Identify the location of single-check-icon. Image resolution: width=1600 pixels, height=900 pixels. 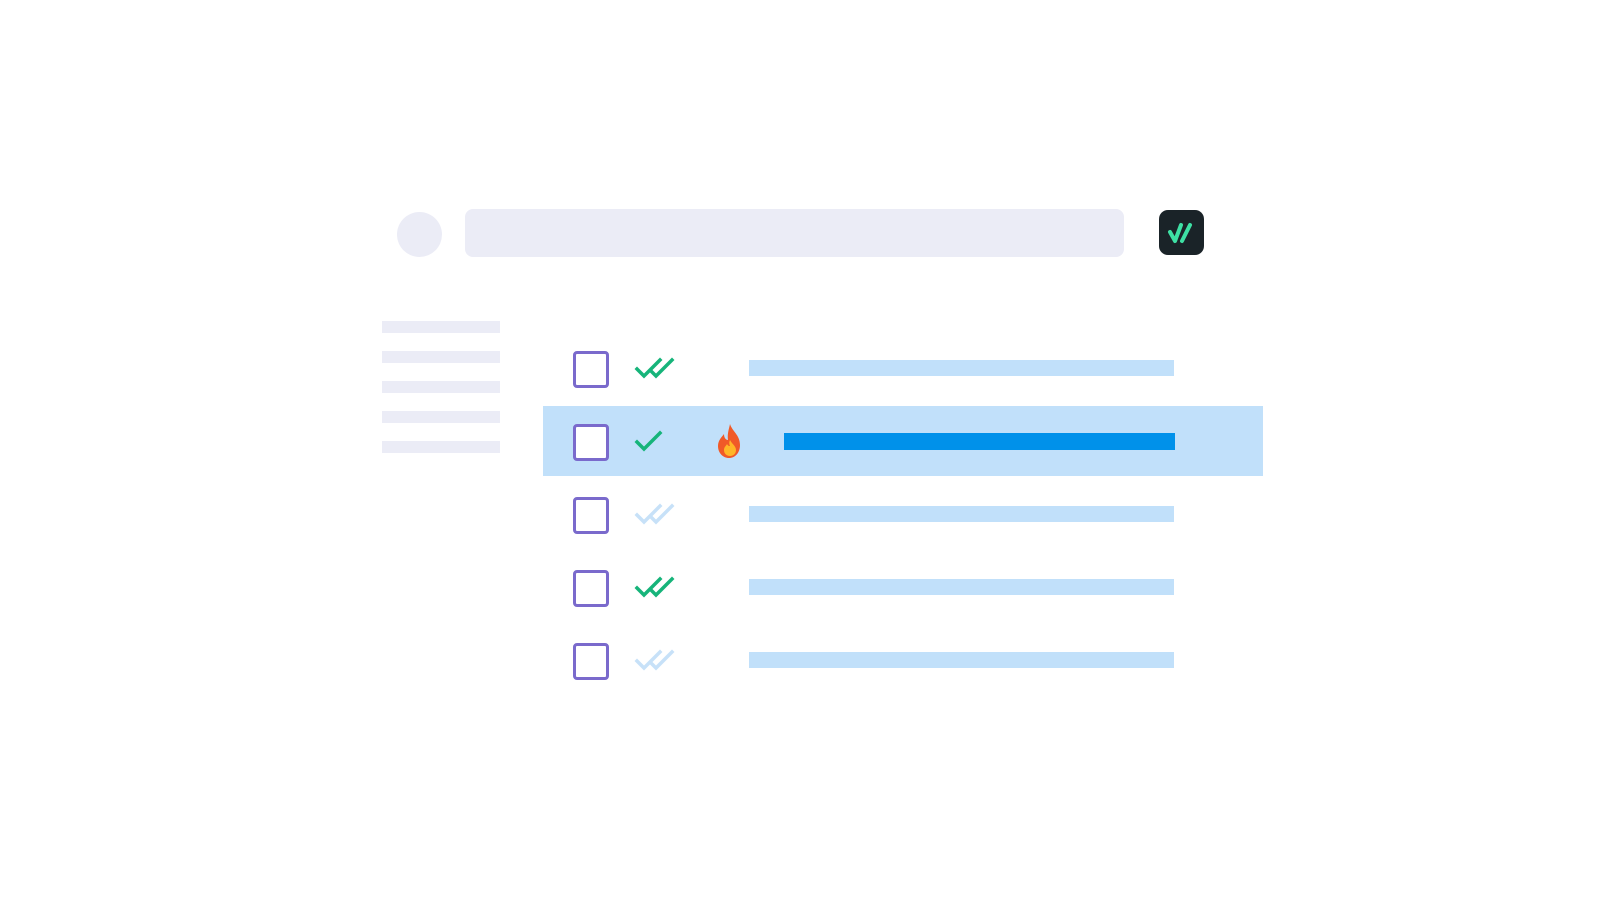
(660, 441).